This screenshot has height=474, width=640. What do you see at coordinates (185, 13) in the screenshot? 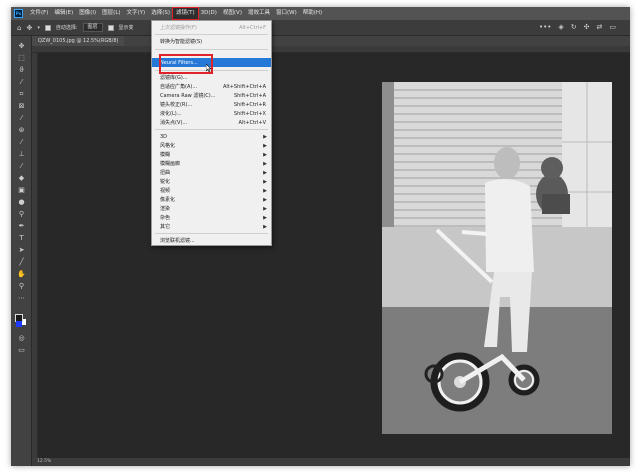
I see `menu-filter: 滤镜(T)` at bounding box center [185, 13].